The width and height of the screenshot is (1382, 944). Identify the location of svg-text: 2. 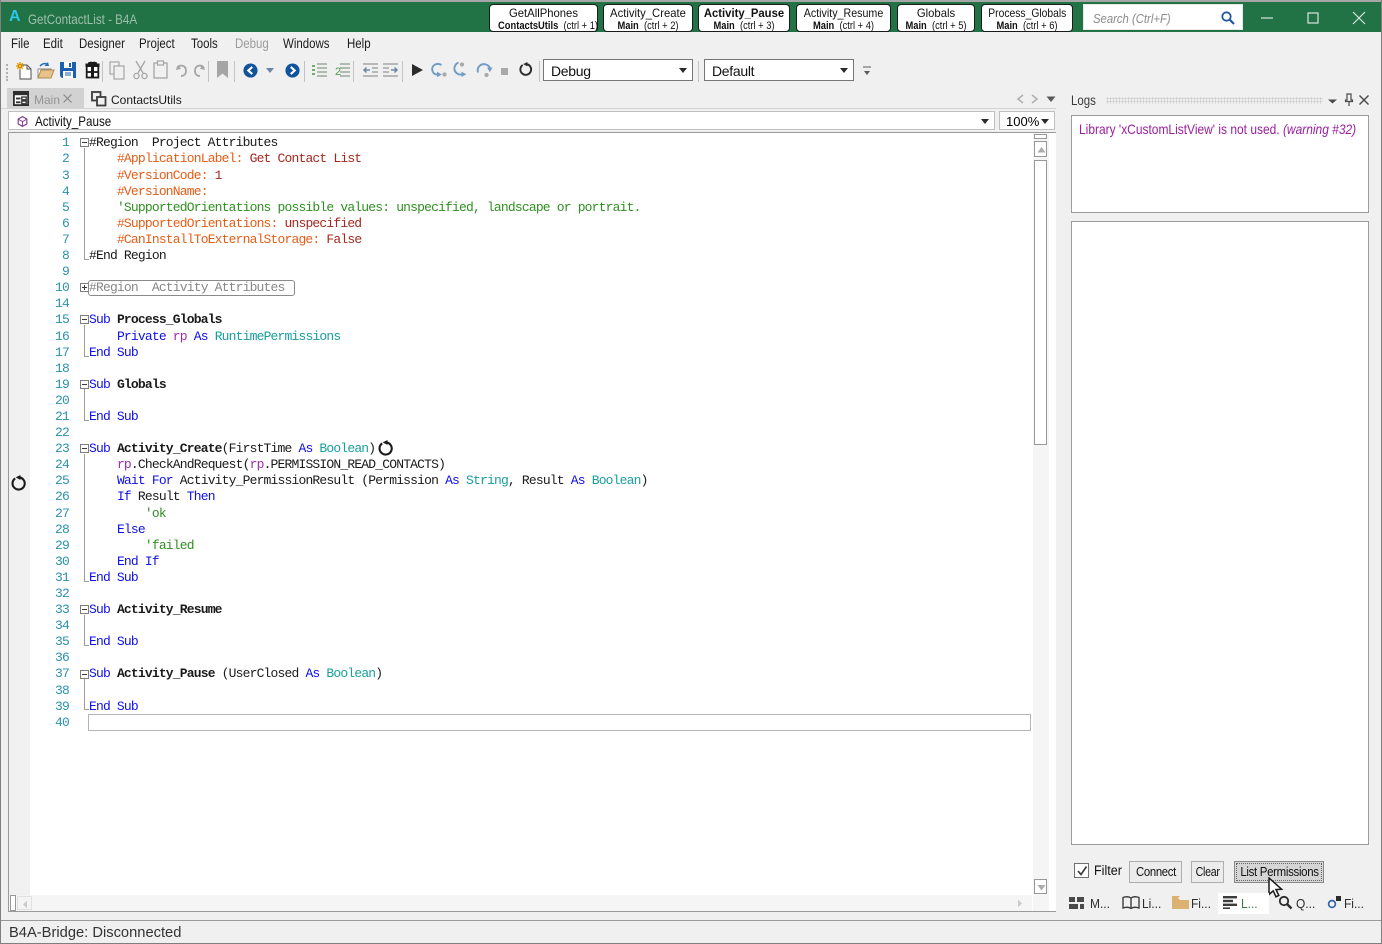
(338, 72).